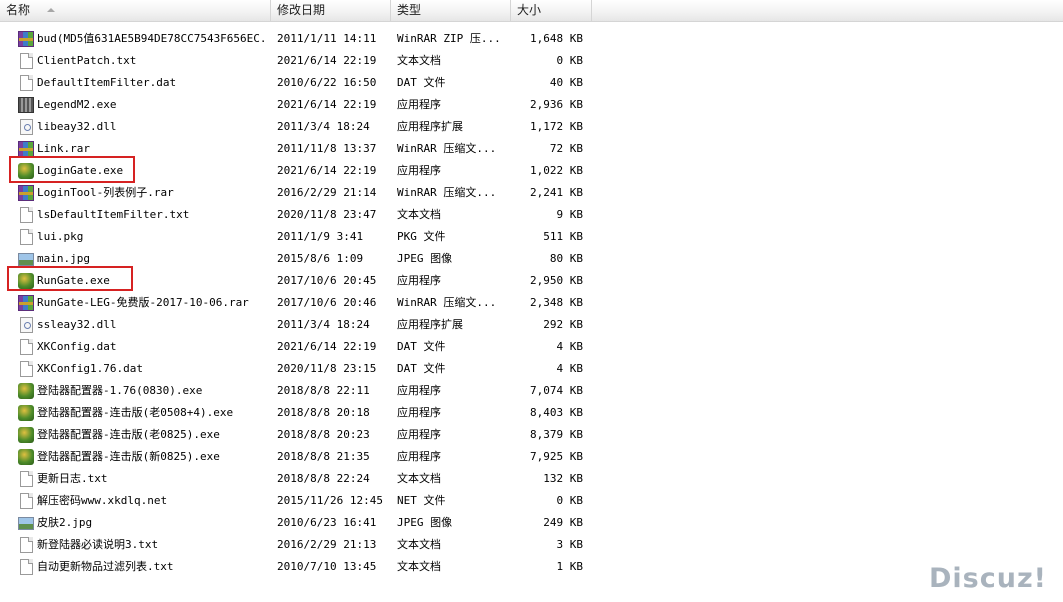  Describe the element at coordinates (26, 193) in the screenshot. I see `winrar-archive-icon` at that location.